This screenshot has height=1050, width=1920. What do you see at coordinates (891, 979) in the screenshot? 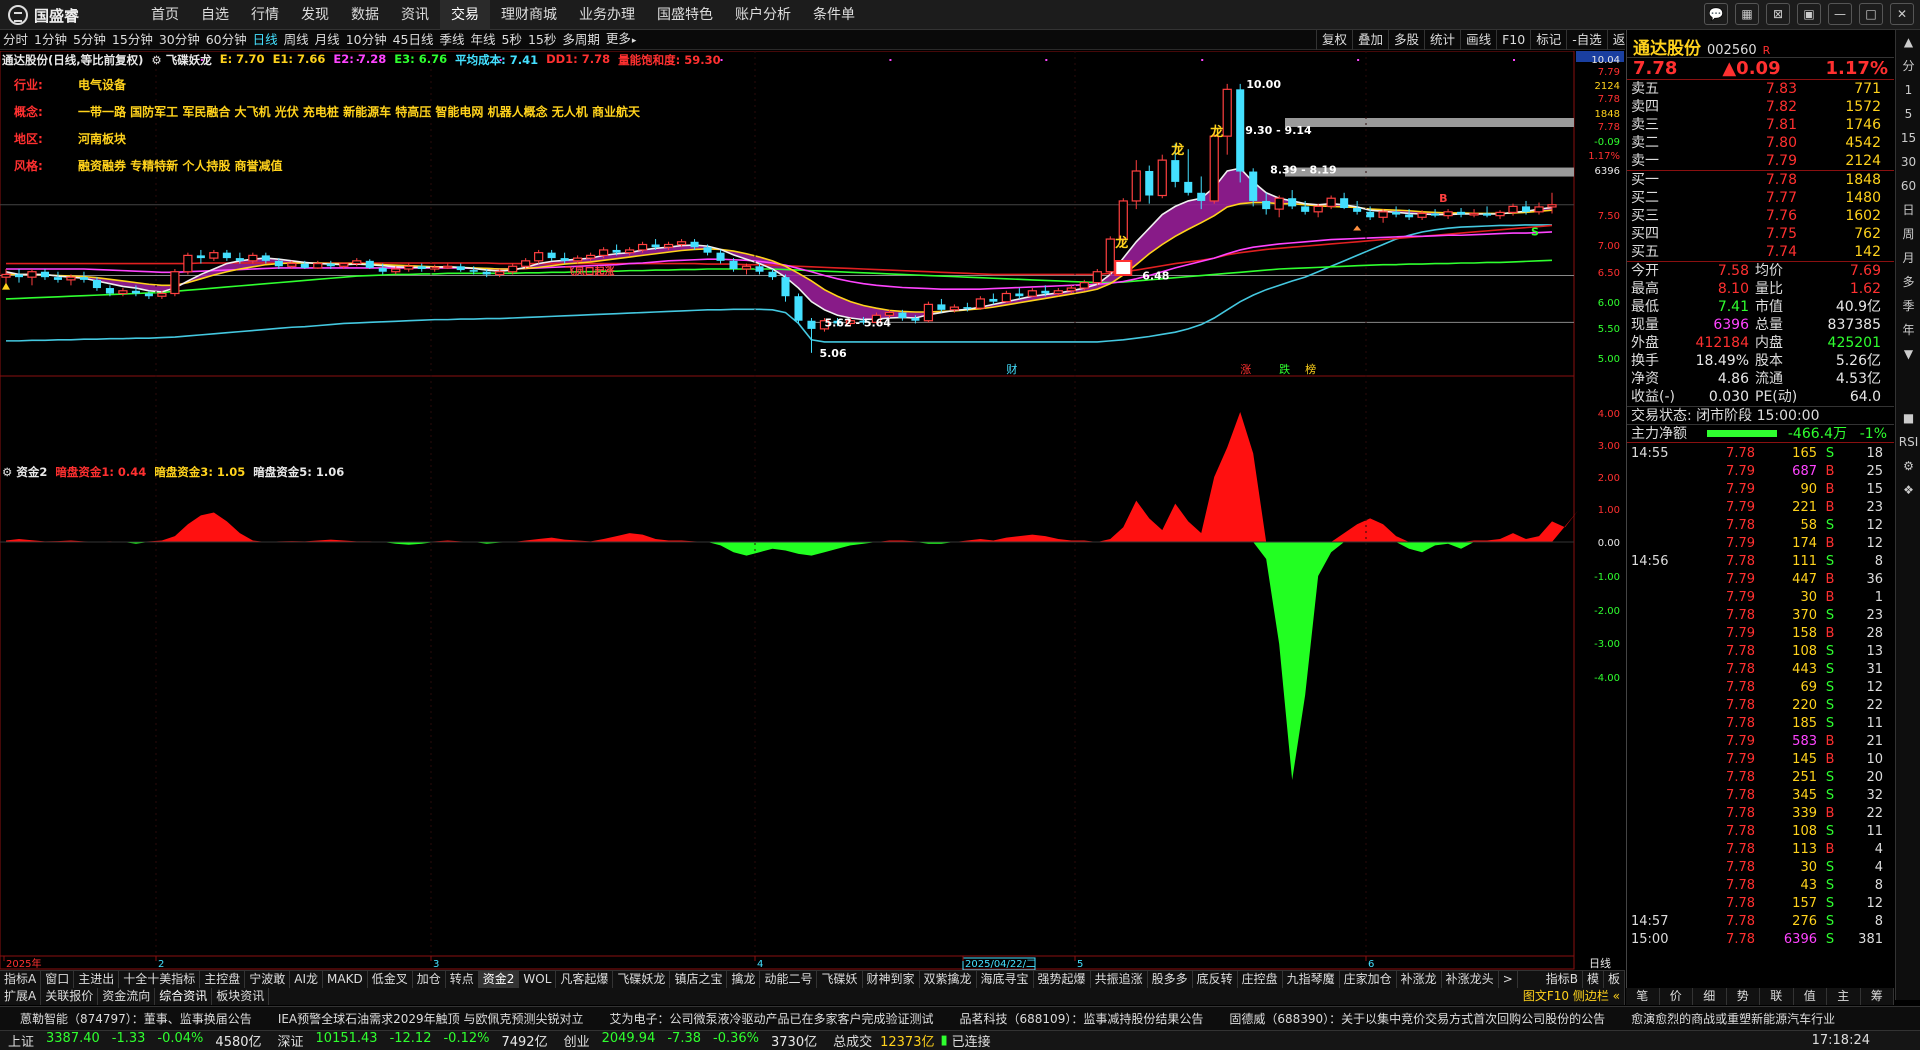
I see `indicator-tab: 财神到家` at bounding box center [891, 979].